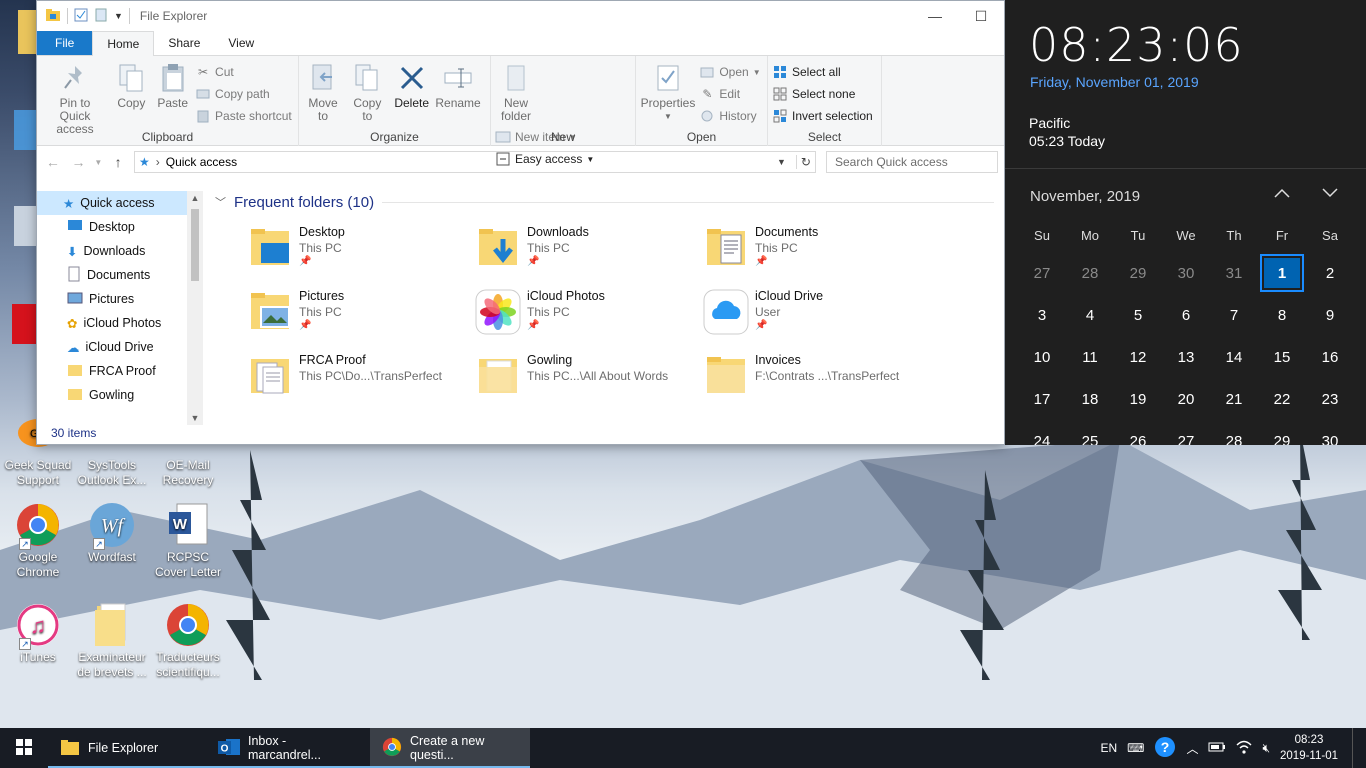  I want to click on back-button: ←, so click(53, 162).